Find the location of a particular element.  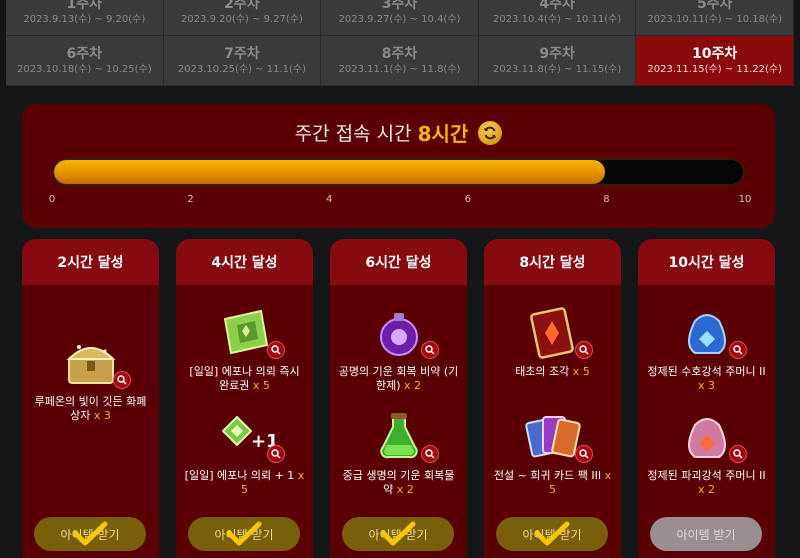

reward-item-name: 루페온의 빛이 깃든 화폐 상자 x 3 is located at coordinates (91, 409).